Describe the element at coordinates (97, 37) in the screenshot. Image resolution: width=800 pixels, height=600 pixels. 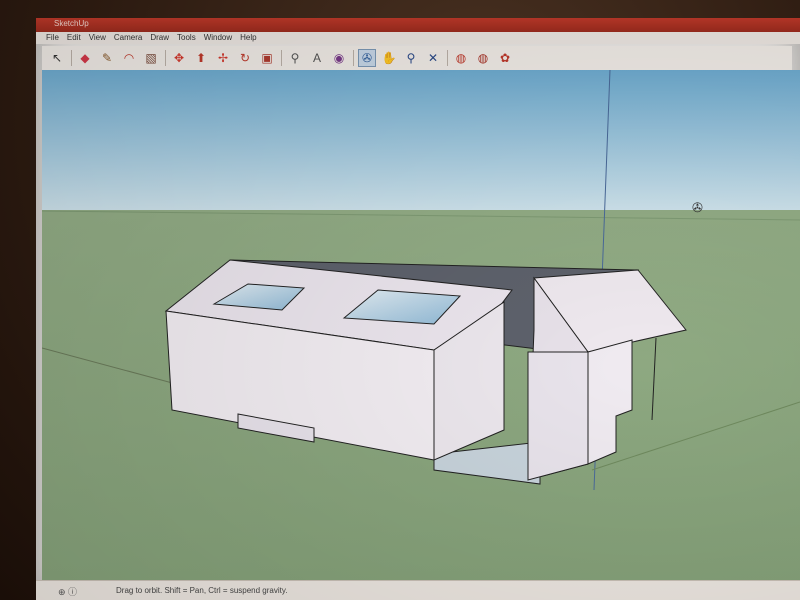
I see `menu-view: View` at that location.